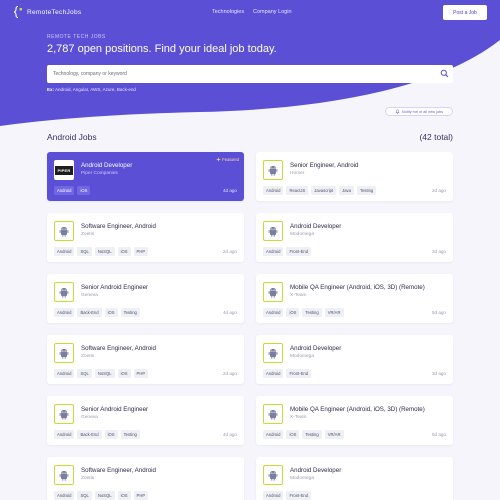 Image resolution: width=500 pixels, height=500 pixels. What do you see at coordinates (243, 74) in the screenshot?
I see `search-input` at bounding box center [243, 74].